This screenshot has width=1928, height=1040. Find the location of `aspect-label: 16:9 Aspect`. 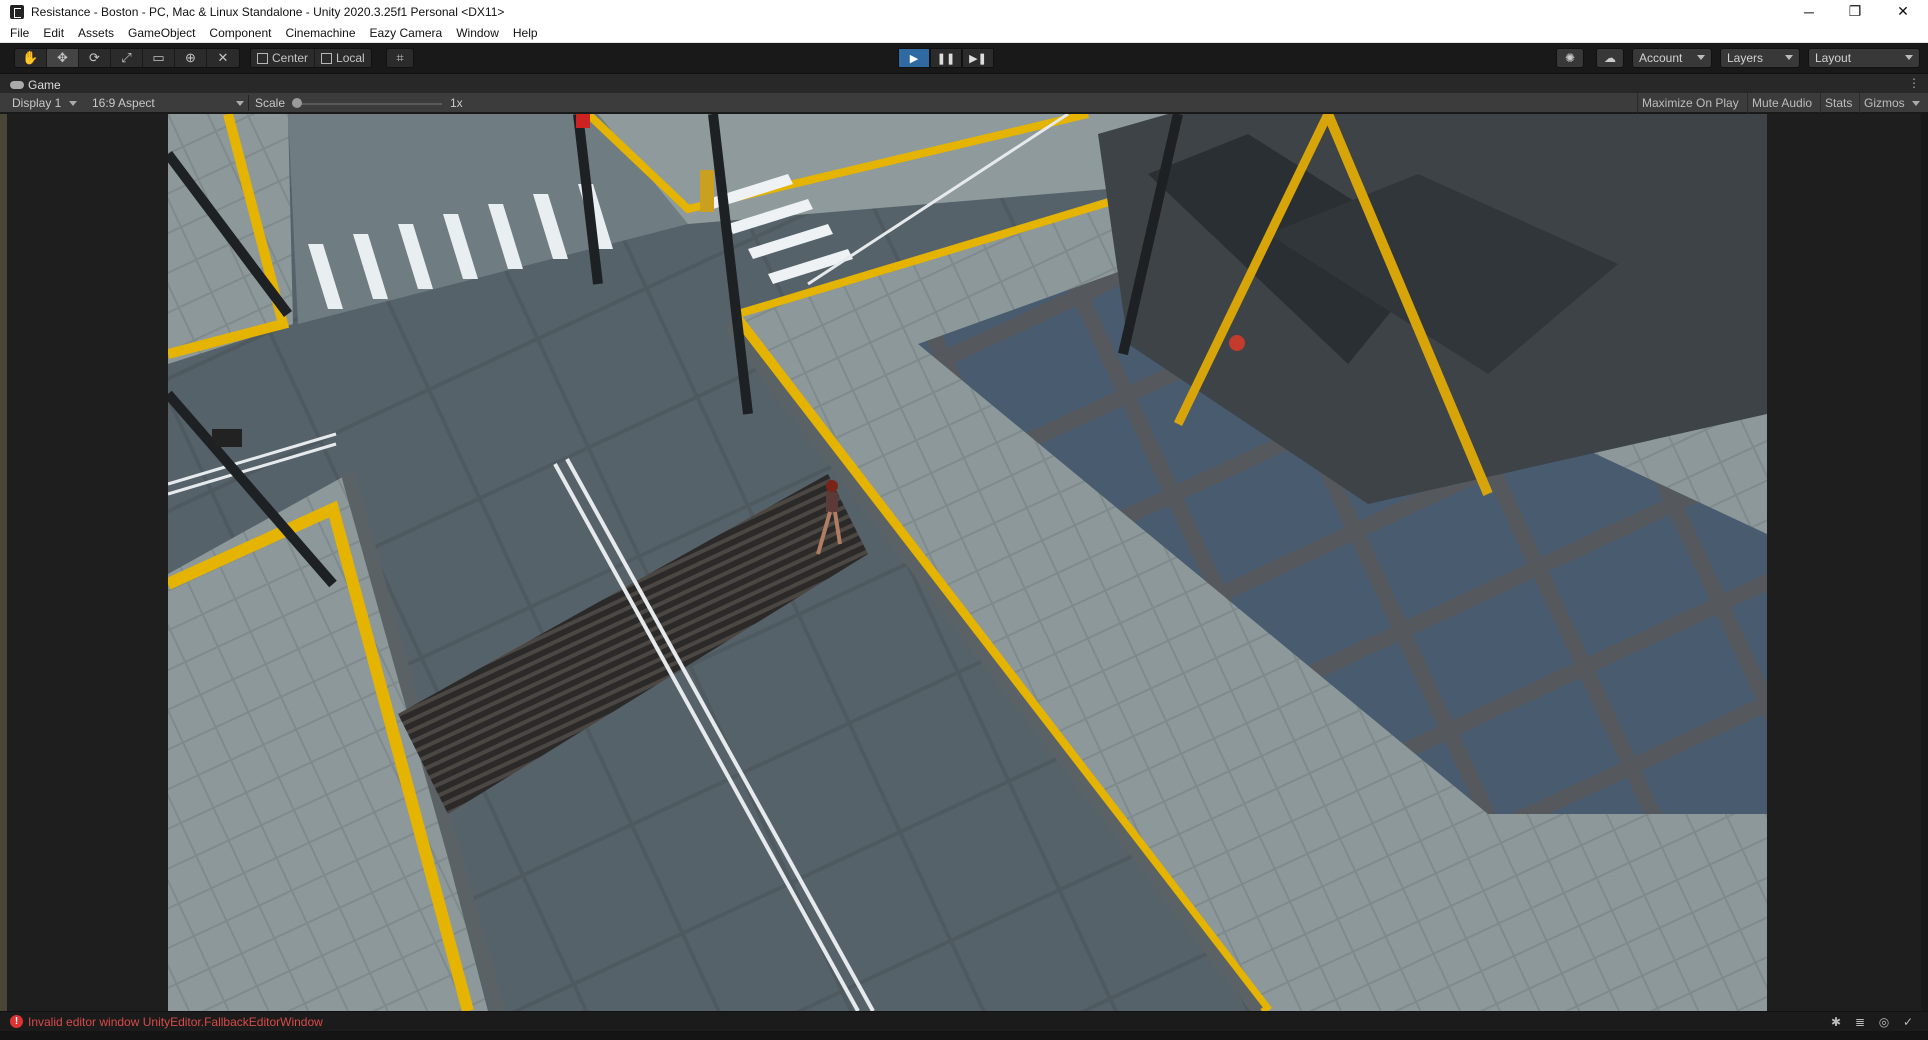

aspect-label: 16:9 Aspect is located at coordinates (123, 103).